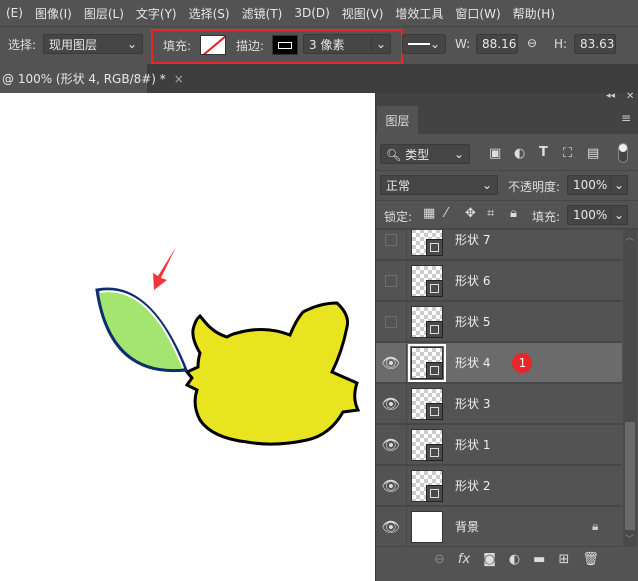  I want to click on lock-all-icon: 🔒︎, so click(513, 213).